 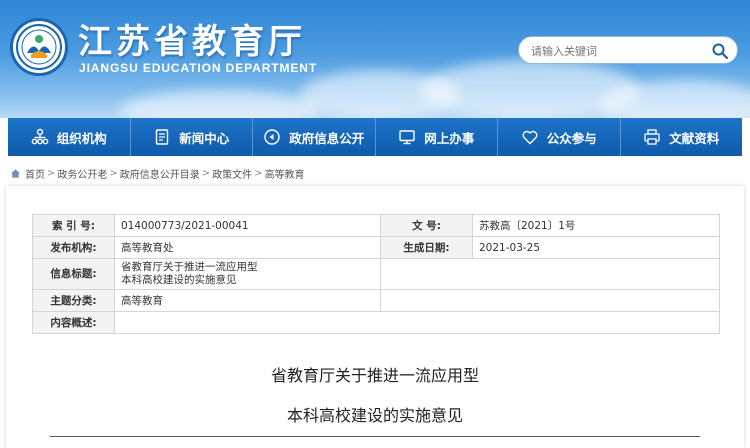 I want to click on breadcrumb-link: 政府信息公开目录, so click(x=160, y=173).